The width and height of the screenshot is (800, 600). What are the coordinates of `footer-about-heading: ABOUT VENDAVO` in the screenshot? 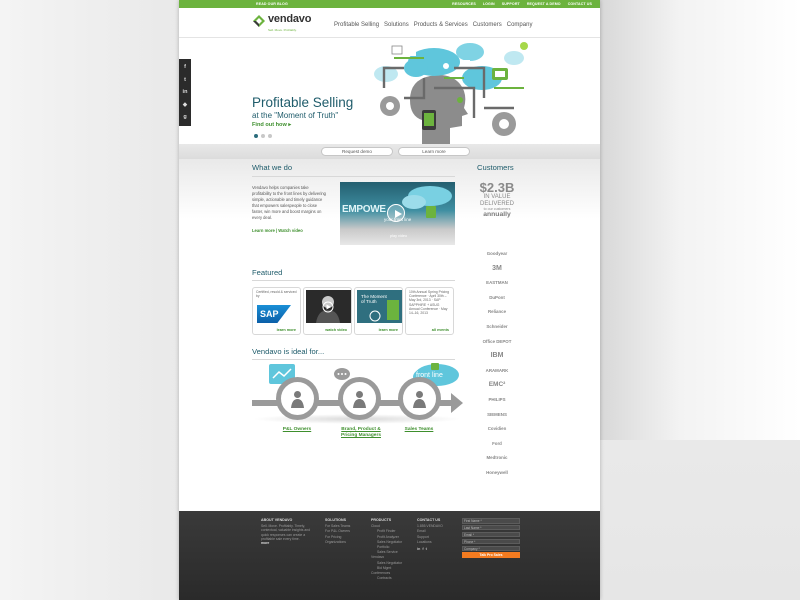 It's located at (277, 520).